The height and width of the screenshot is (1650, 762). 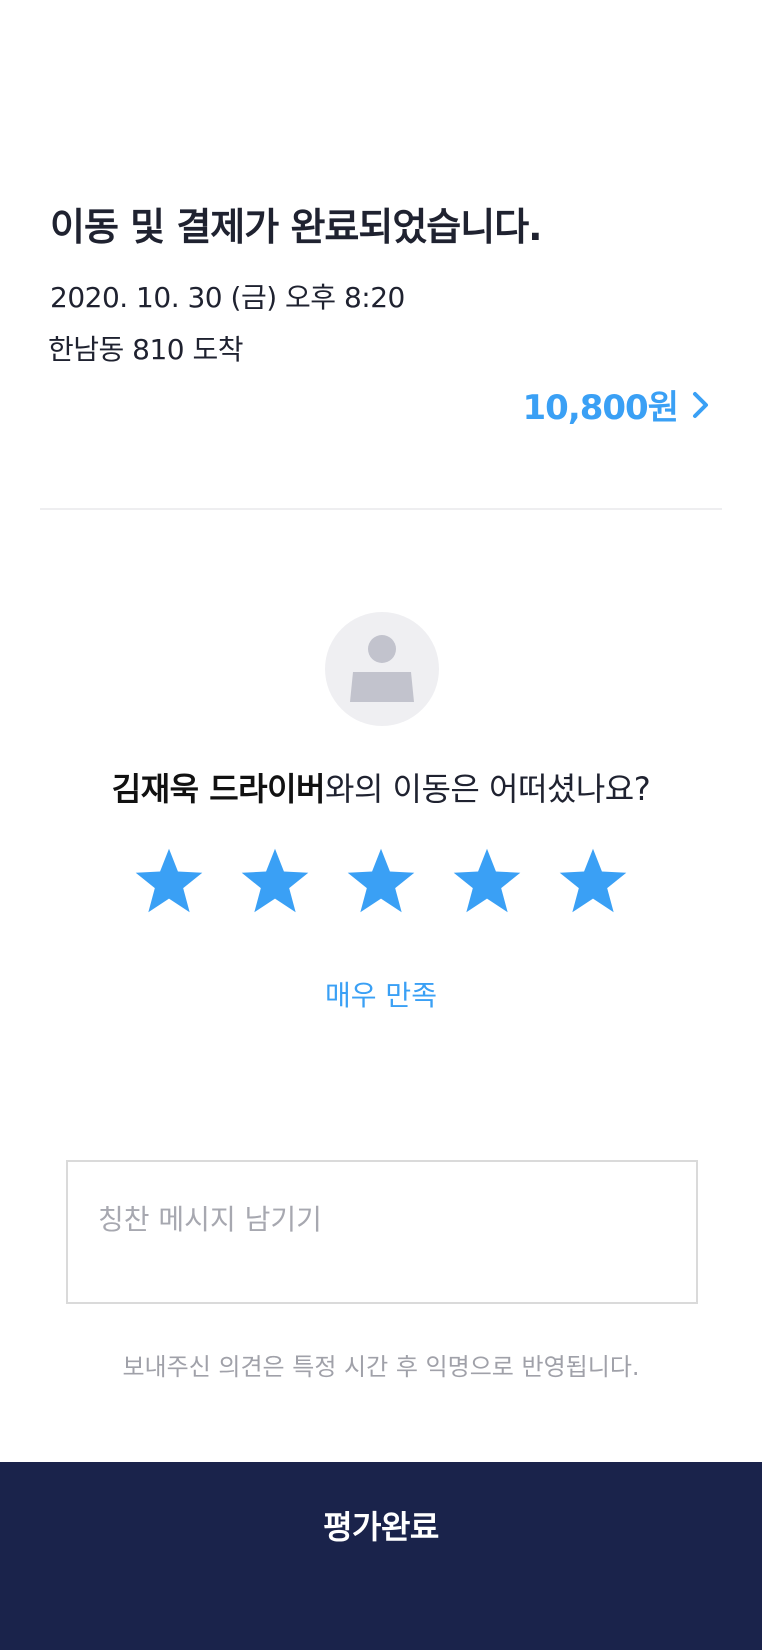 I want to click on rating-question: 김재욱 드라이버와의 이동은 어떠셨나요?, so click(x=381, y=787).